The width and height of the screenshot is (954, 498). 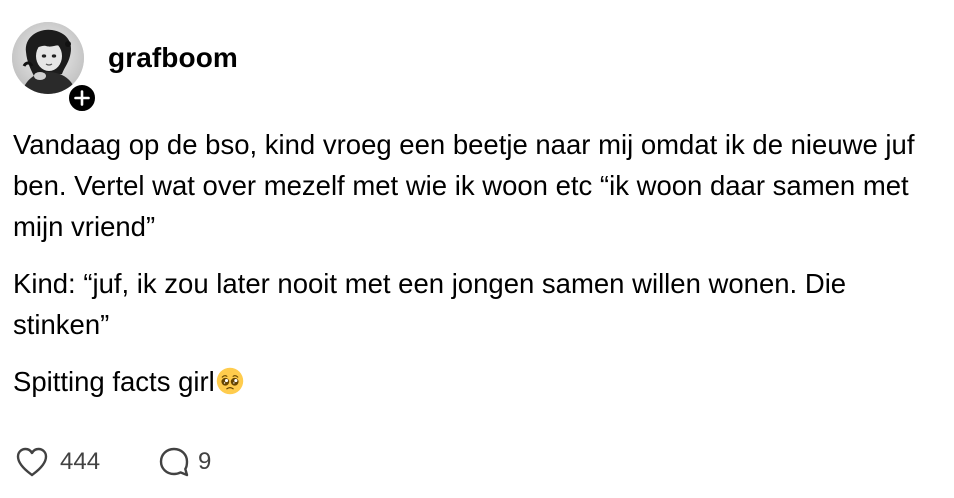 I want to click on pleading-face-emoji-icon, so click(x=229, y=381).